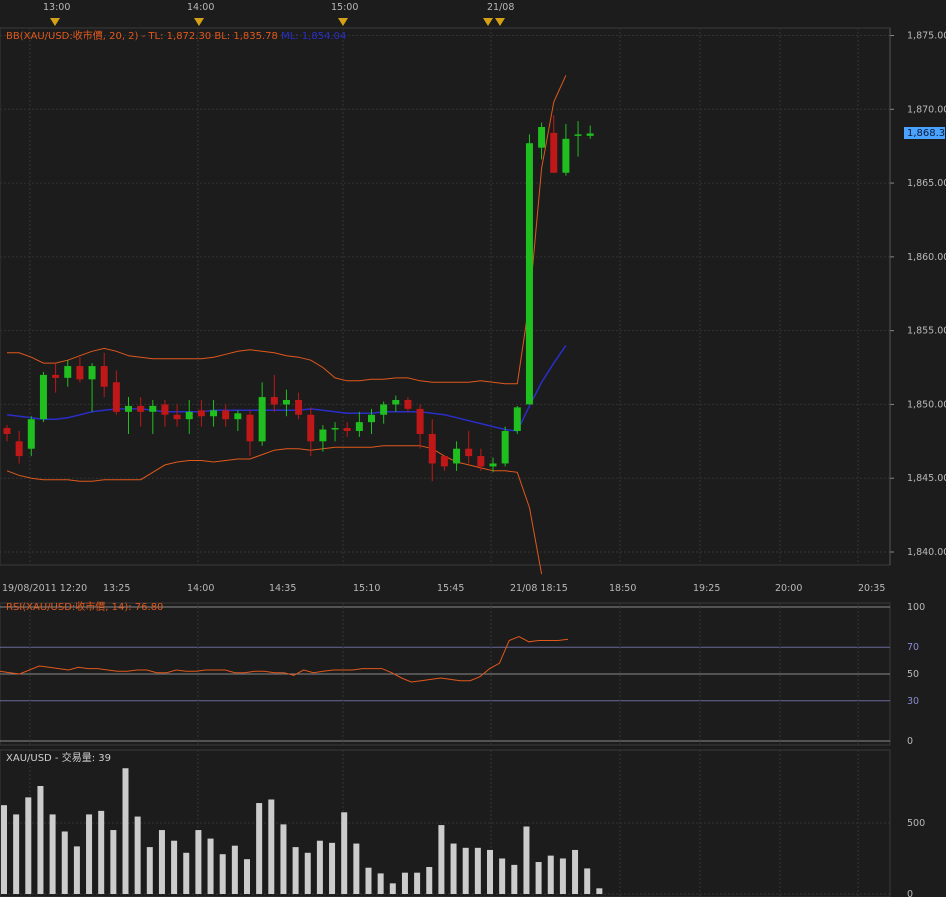  What do you see at coordinates (871, 588) in the screenshot?
I see `x-tick-label: 20:35` at bounding box center [871, 588].